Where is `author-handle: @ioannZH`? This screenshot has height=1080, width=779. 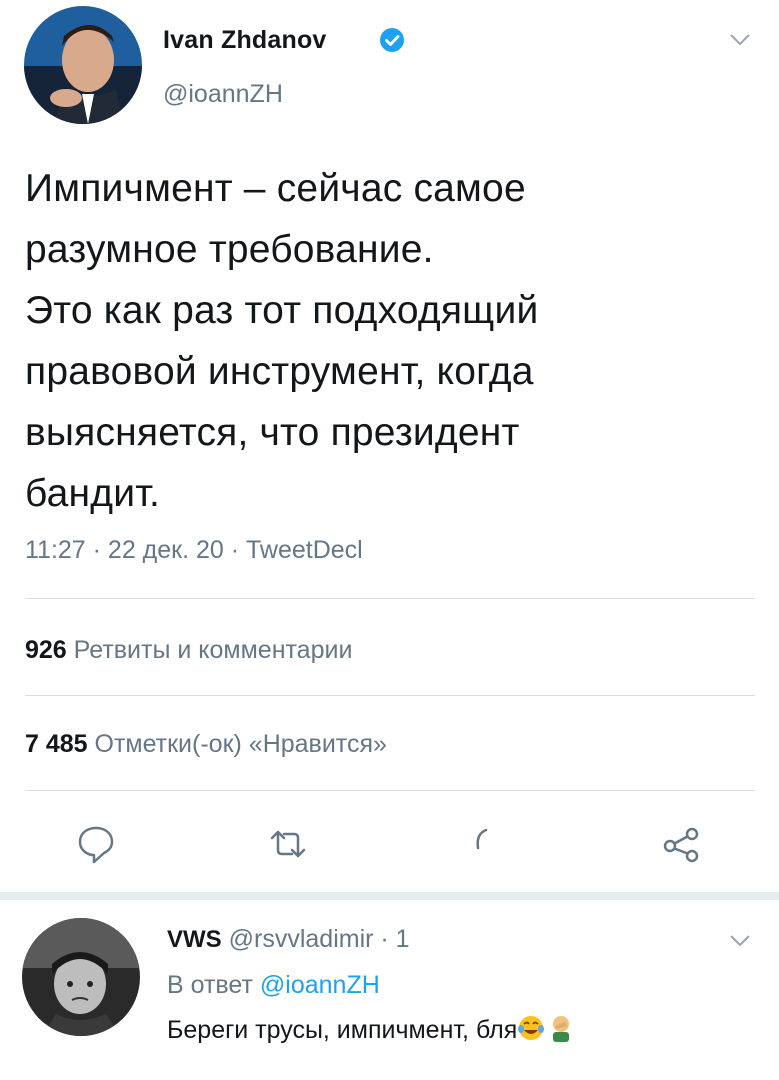 author-handle: @ioannZH is located at coordinates (223, 94).